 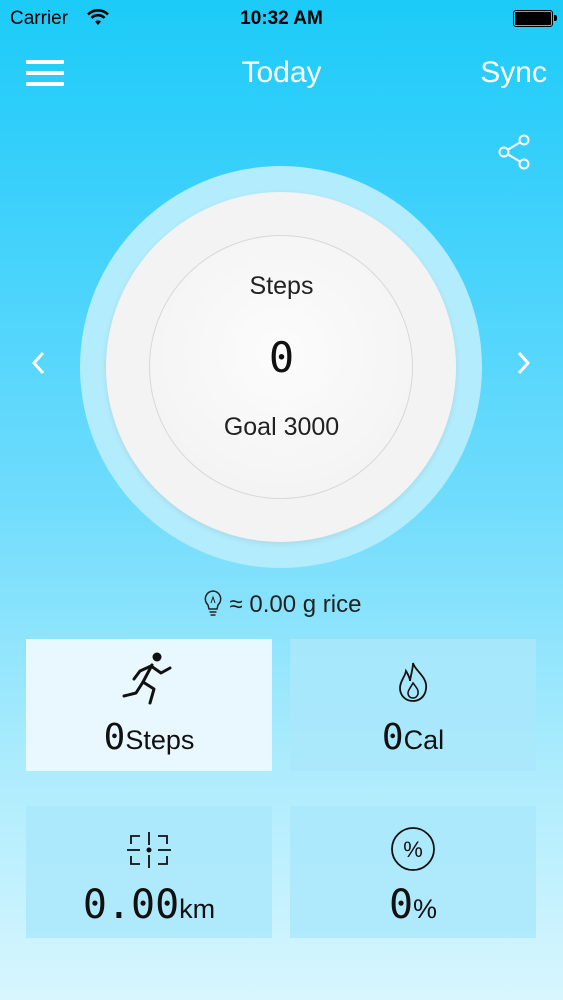 I want to click on steps-tile: 0Steps, so click(x=149, y=705).